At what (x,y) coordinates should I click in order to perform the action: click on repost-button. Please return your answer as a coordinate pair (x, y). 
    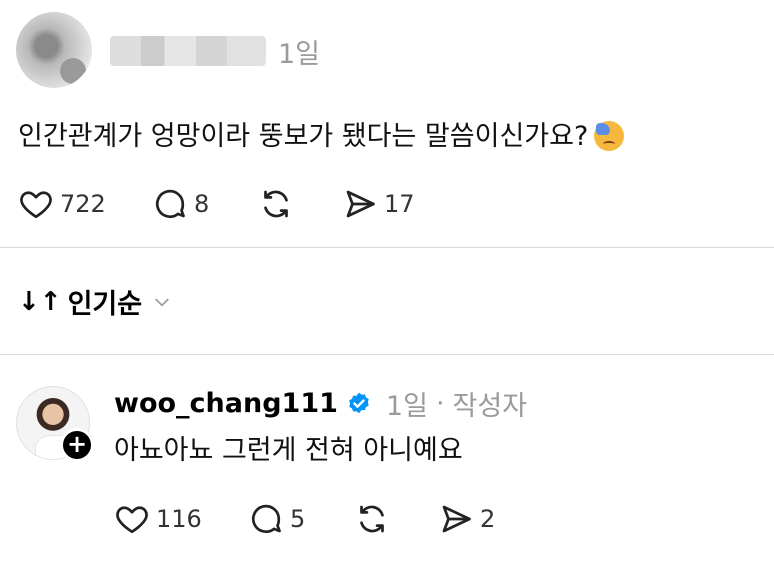
    Looking at the image, I should click on (276, 204).